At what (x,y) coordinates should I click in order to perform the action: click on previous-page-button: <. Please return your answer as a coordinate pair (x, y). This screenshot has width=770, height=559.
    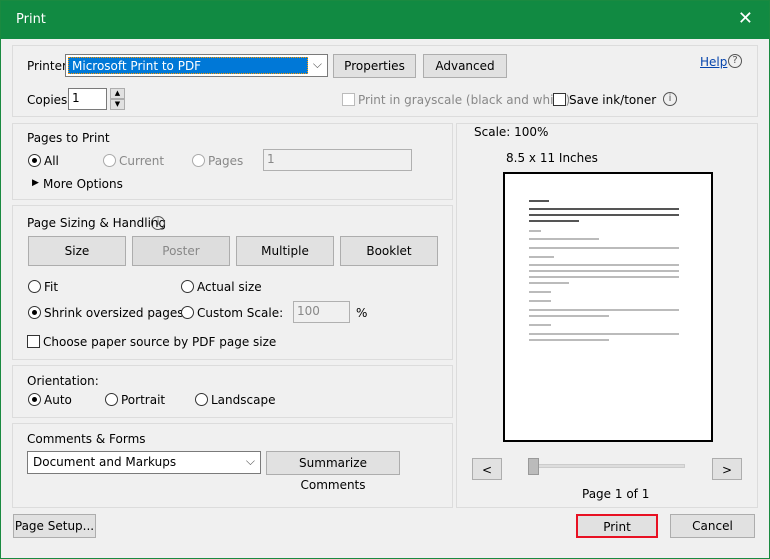
    Looking at the image, I should click on (487, 469).